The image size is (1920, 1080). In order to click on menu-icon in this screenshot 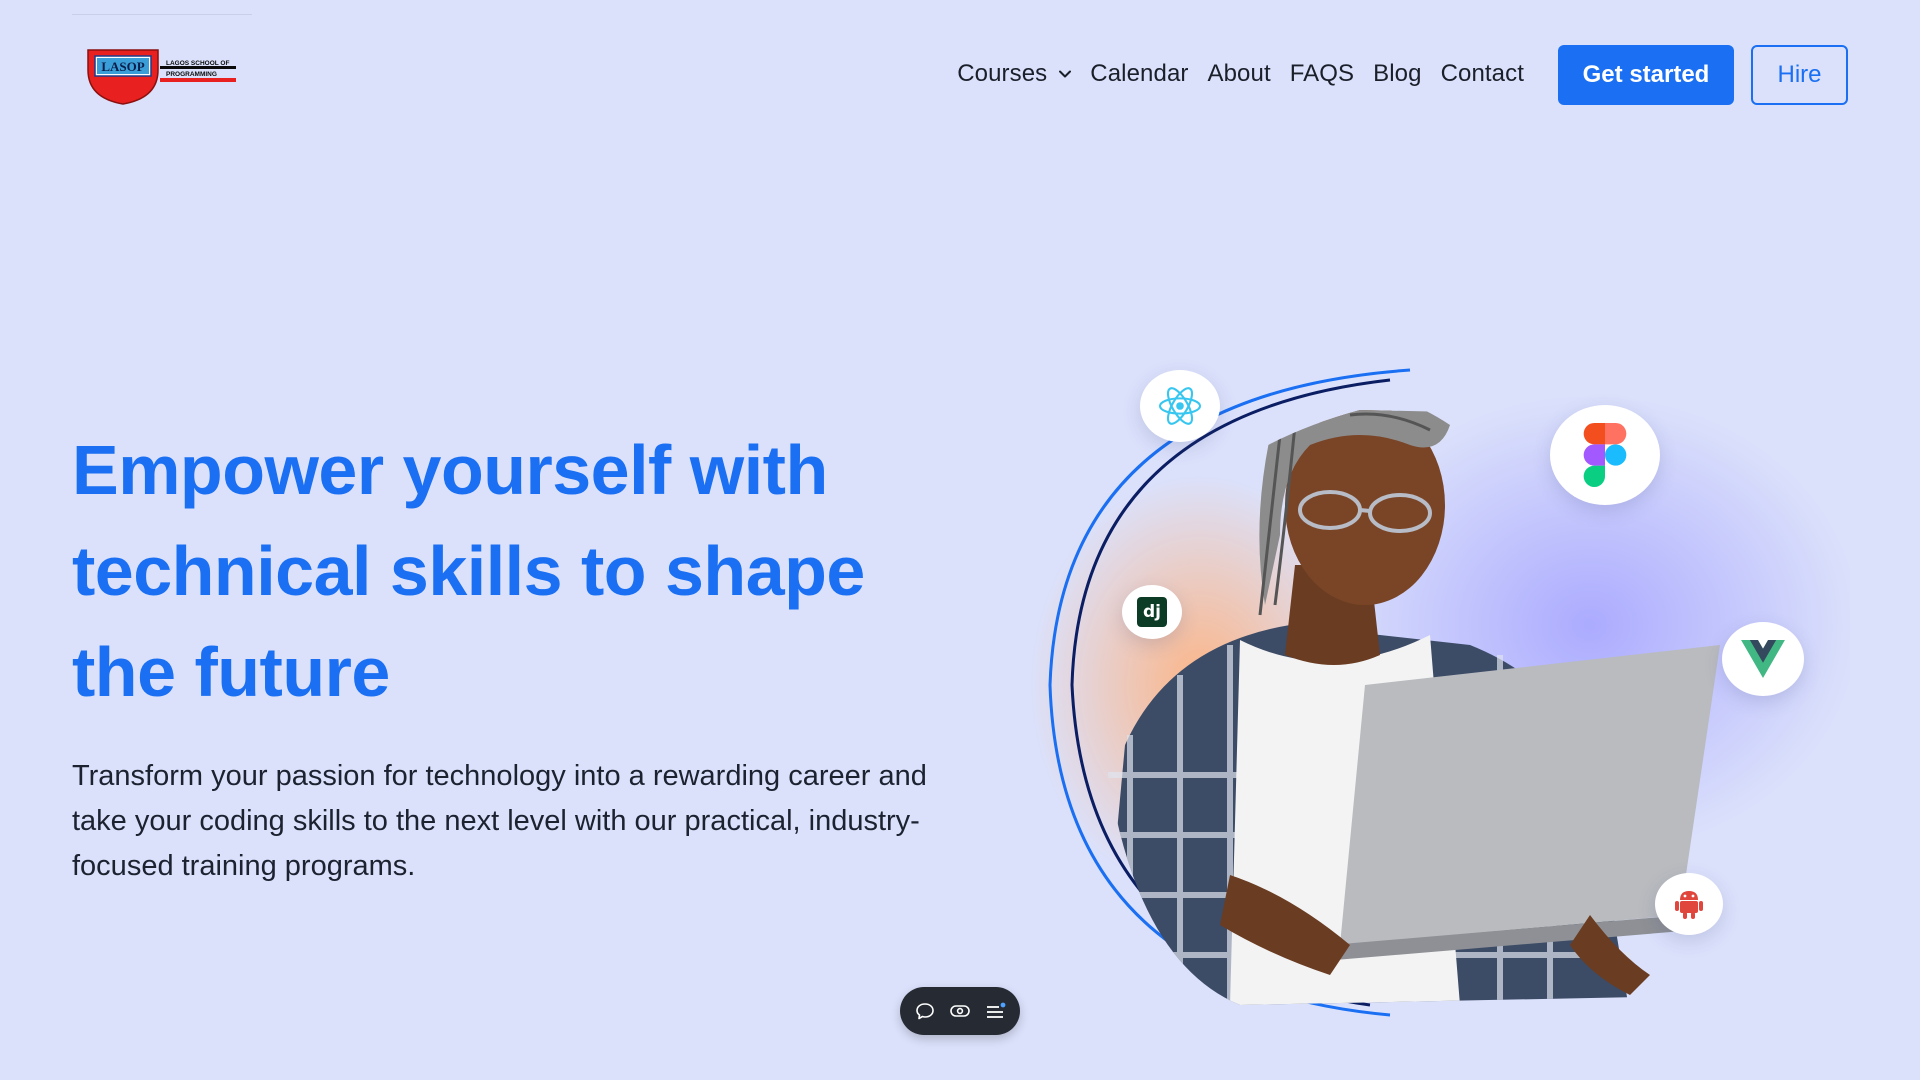, I will do `click(996, 1011)`.